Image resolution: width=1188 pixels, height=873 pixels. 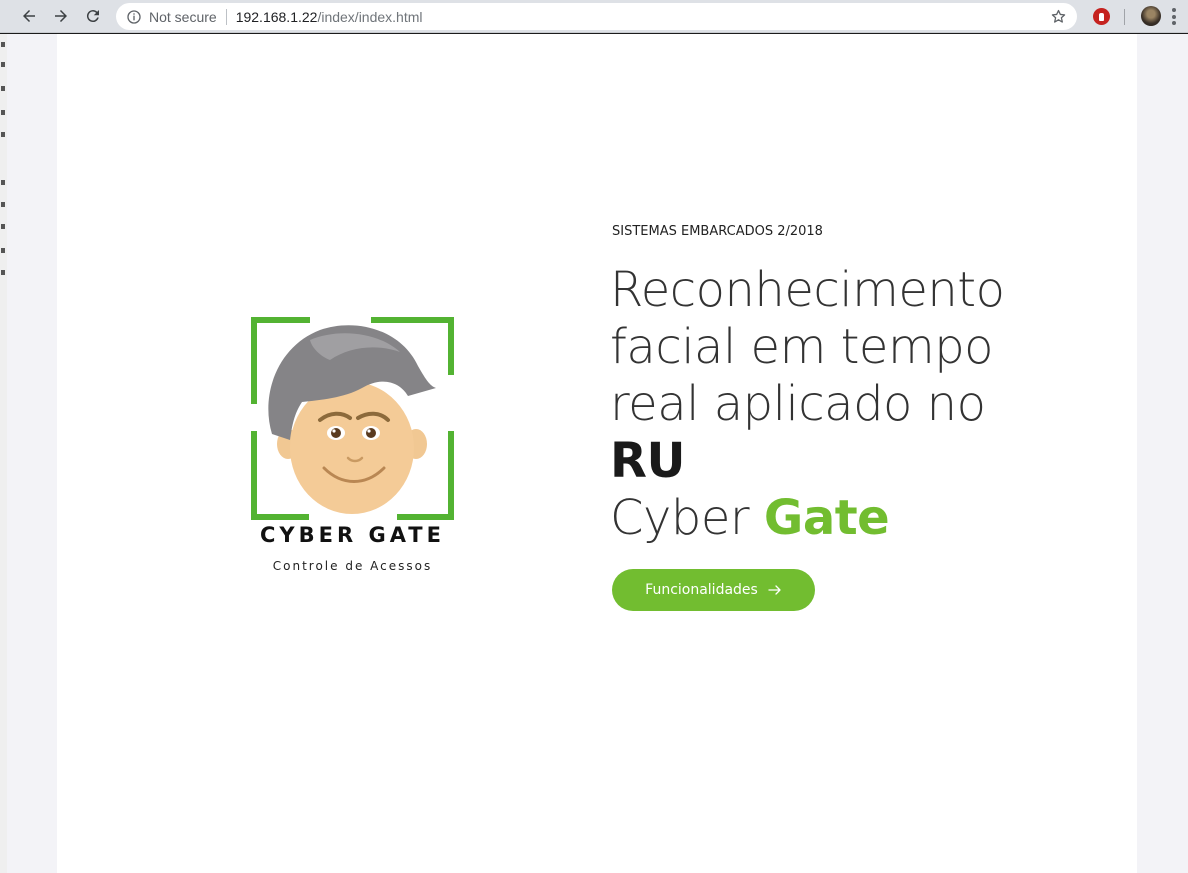 What do you see at coordinates (1124, 17) in the screenshot?
I see `toolbar-divider` at bounding box center [1124, 17].